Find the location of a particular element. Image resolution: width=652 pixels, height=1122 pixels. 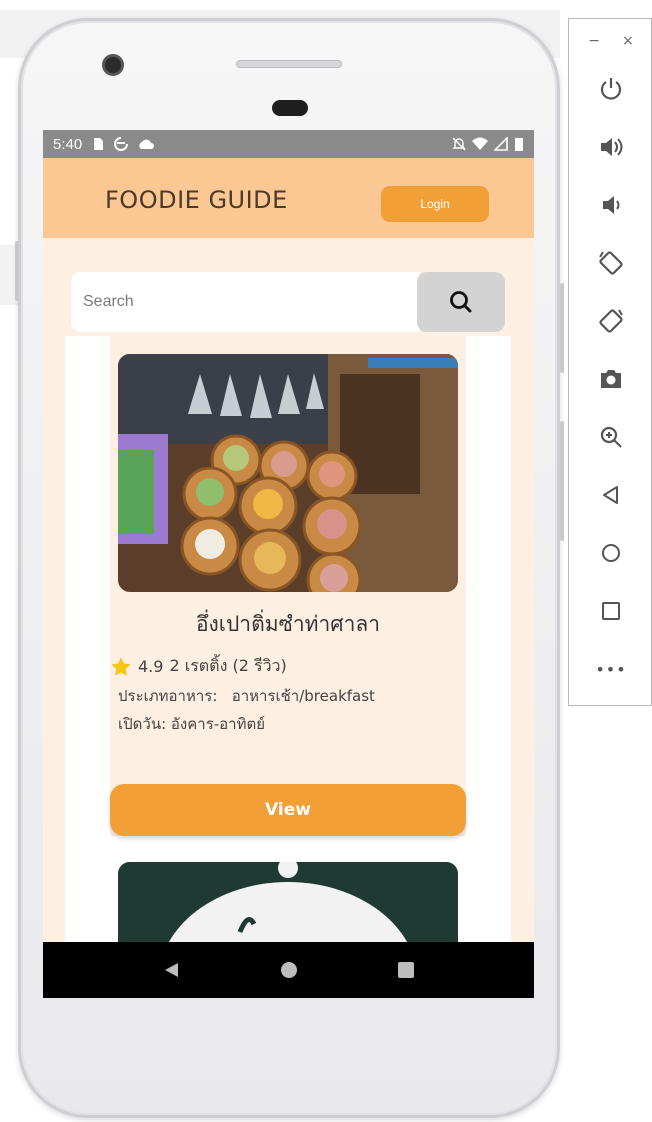

volume-up-button is located at coordinates (611, 147).